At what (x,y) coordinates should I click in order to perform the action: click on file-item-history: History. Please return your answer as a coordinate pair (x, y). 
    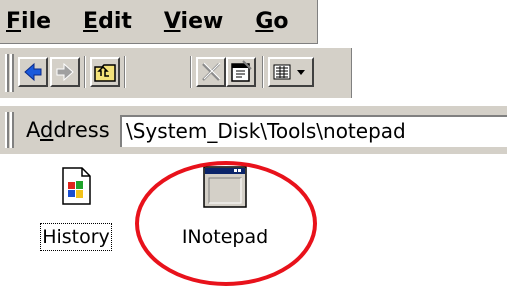
    Looking at the image, I should click on (76, 208).